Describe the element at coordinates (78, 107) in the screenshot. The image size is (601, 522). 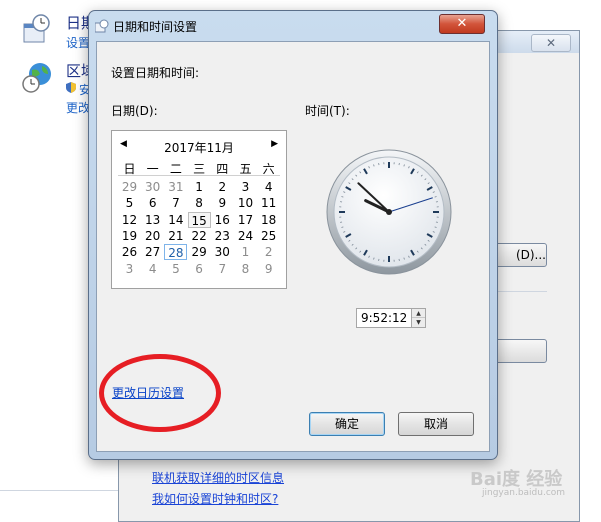
I see `region-section-link-2: 更改` at that location.